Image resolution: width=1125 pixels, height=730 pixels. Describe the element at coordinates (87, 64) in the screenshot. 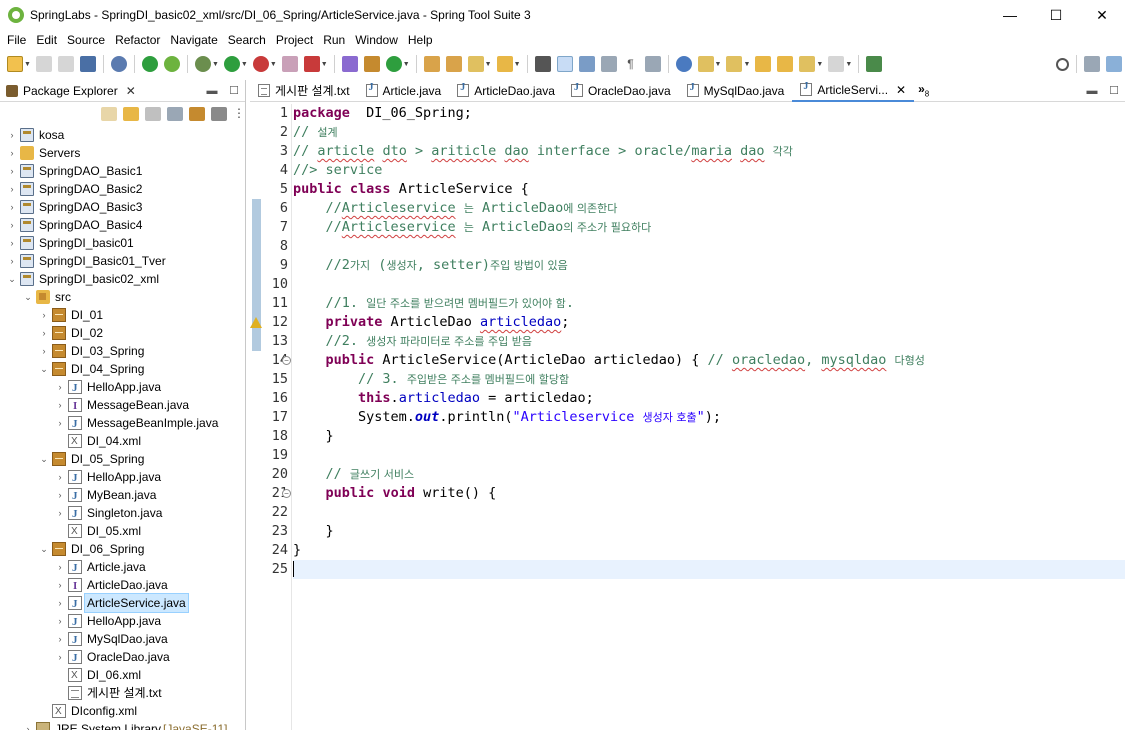

I see `terminal-icon` at that location.